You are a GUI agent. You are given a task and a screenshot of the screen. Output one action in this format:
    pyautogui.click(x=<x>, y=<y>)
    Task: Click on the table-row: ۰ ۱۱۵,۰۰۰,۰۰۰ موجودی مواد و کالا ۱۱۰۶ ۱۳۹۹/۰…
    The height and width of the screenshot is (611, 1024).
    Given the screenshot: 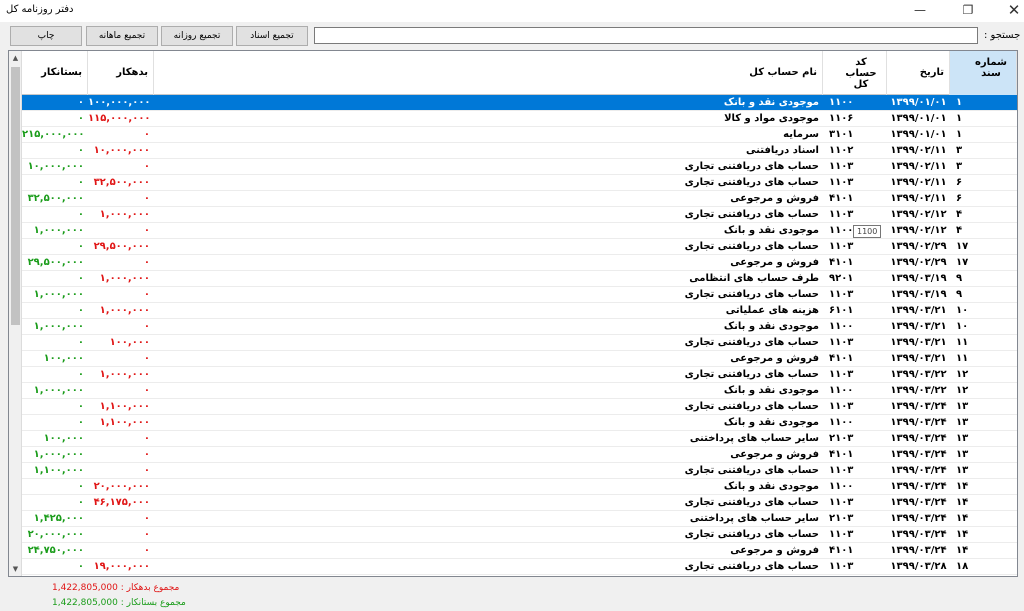 What is the action you would take?
    pyautogui.click(x=519, y=119)
    